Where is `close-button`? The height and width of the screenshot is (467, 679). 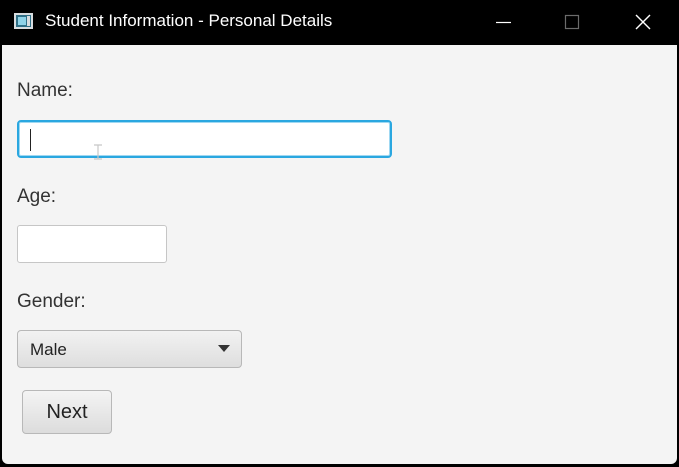 close-button is located at coordinates (642, 22).